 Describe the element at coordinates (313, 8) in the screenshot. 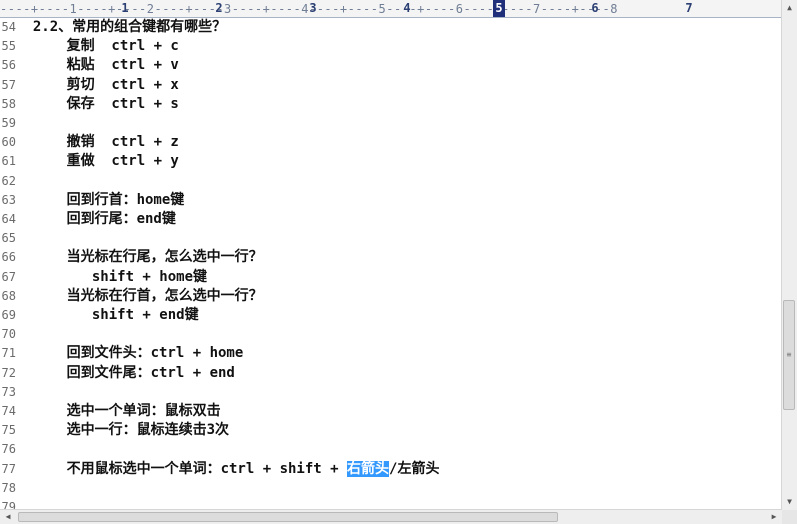

I see `ruler-mark-3: 3` at that location.